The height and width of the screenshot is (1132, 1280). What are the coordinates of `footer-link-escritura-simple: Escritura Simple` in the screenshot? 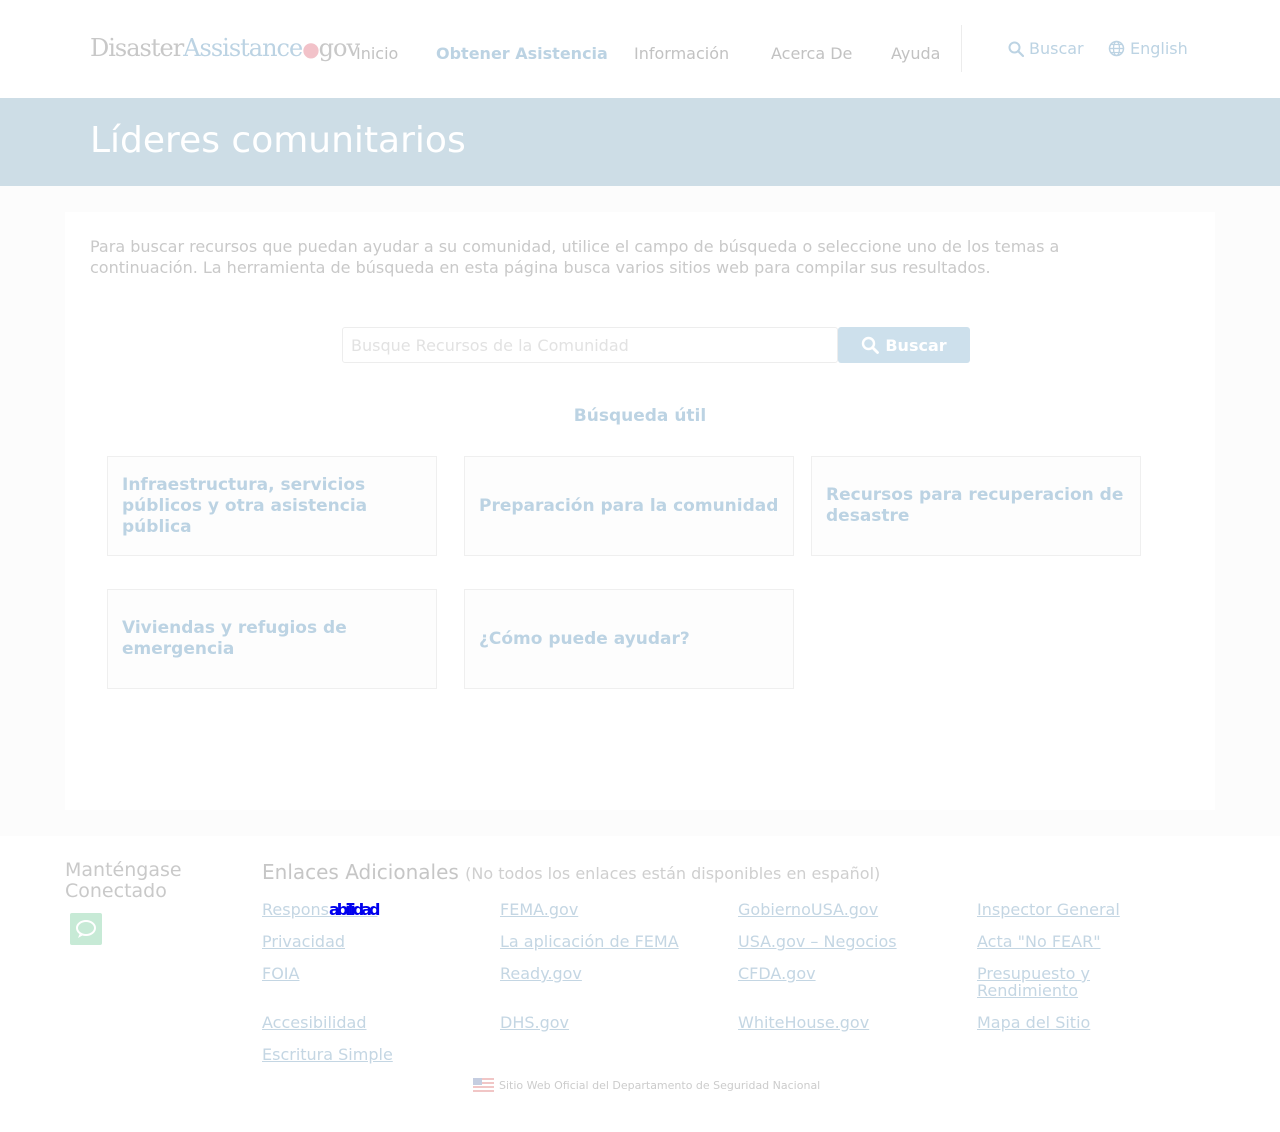 It's located at (372, 1054).